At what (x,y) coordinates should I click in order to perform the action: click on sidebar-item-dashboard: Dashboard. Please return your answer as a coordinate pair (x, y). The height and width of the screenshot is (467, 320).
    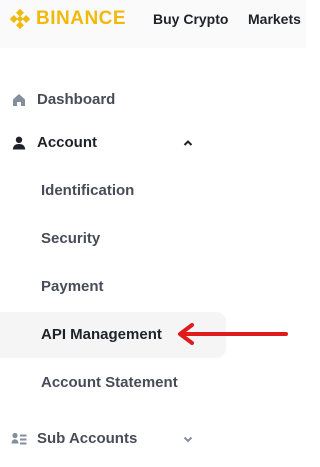
    Looking at the image, I should click on (113, 100).